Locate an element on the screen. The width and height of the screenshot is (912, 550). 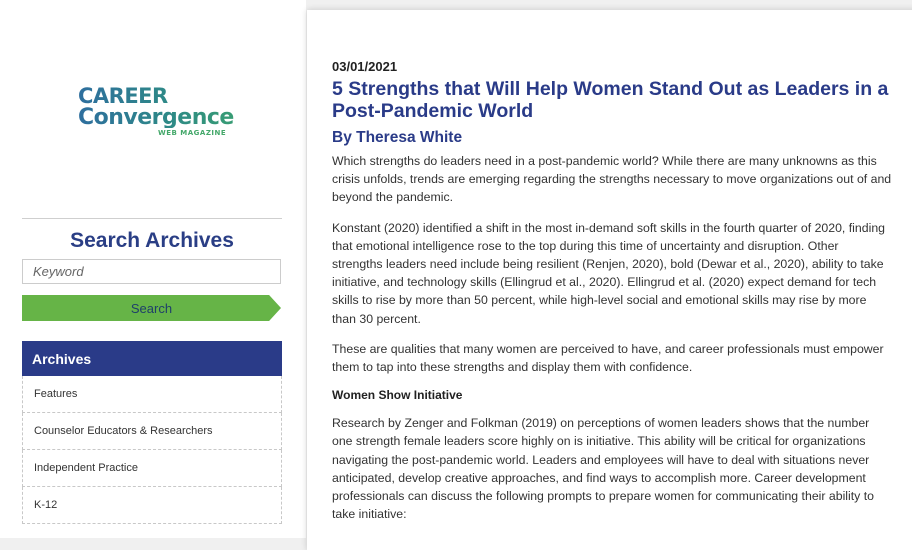
archive-item-independent-practice: Independent Practice is located at coordinates (152, 468).